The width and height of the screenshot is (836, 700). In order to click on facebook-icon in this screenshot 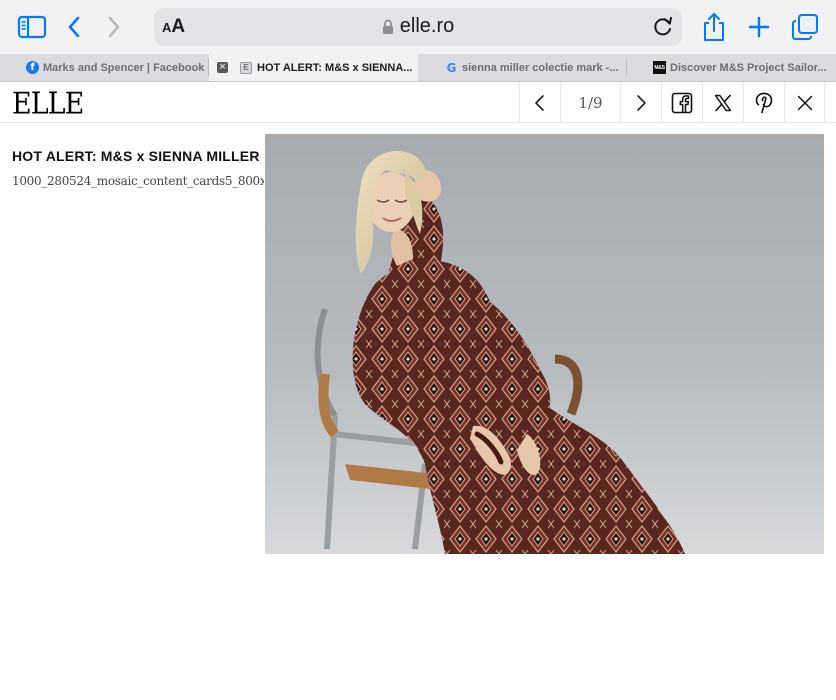, I will do `click(682, 102)`.